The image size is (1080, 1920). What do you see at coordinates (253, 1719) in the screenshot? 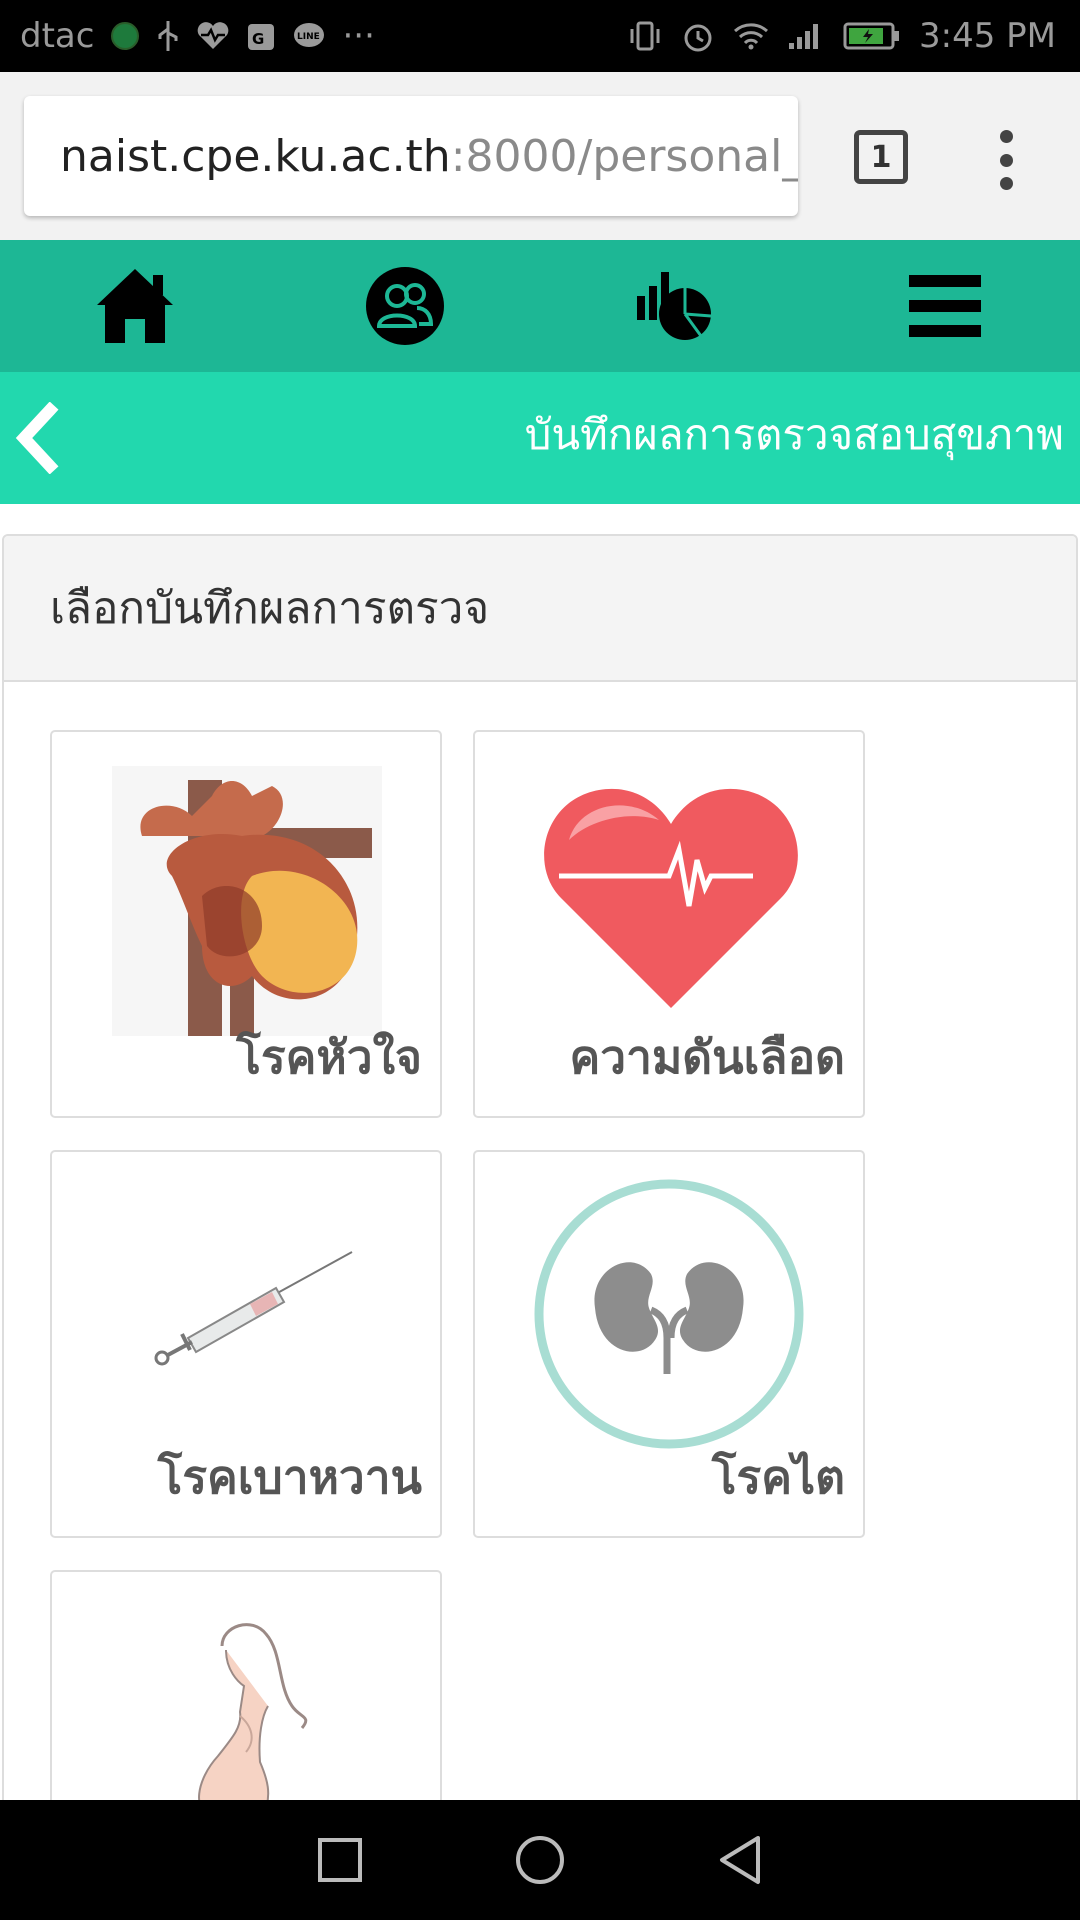
I see `pregnant-woman-icon` at bounding box center [253, 1719].